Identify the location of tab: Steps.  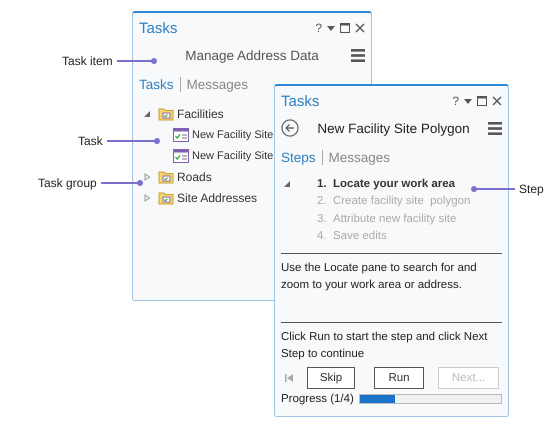
(298, 157).